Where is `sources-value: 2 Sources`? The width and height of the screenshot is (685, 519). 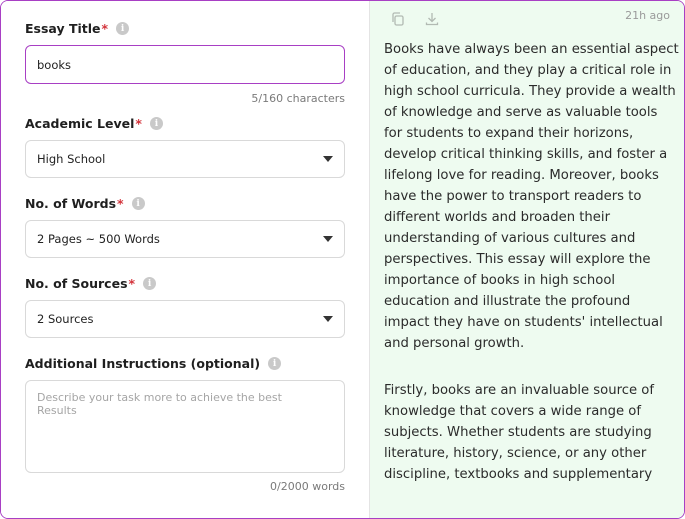
sources-value: 2 Sources is located at coordinates (65, 319).